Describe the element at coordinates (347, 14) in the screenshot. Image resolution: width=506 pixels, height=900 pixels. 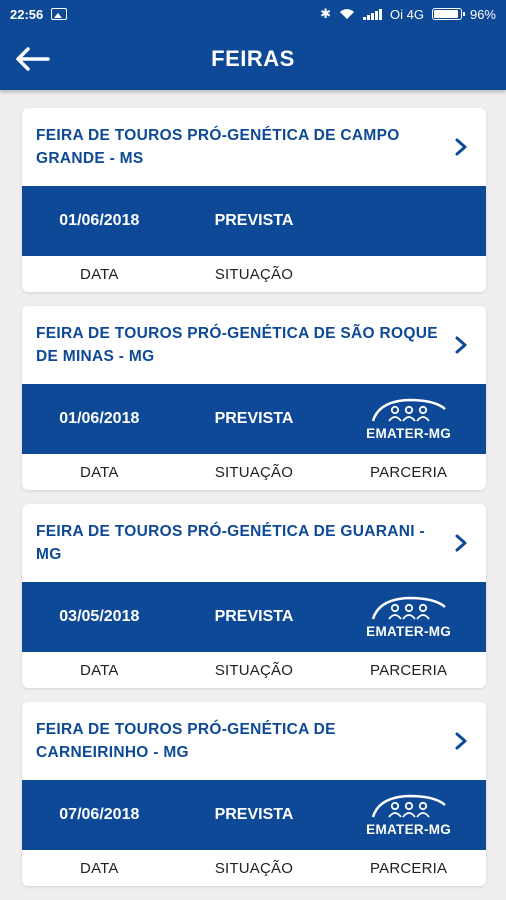
I see `wifi-icon` at that location.